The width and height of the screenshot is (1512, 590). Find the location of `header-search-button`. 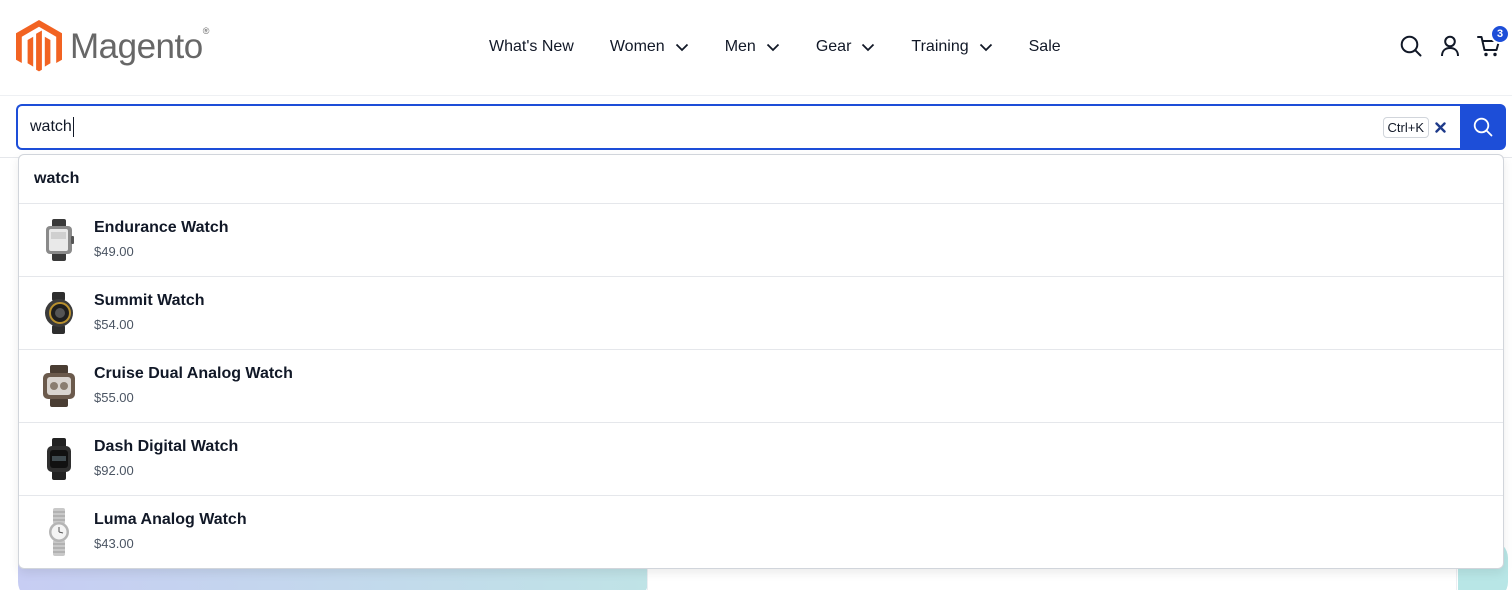

header-search-button is located at coordinates (1411, 46).